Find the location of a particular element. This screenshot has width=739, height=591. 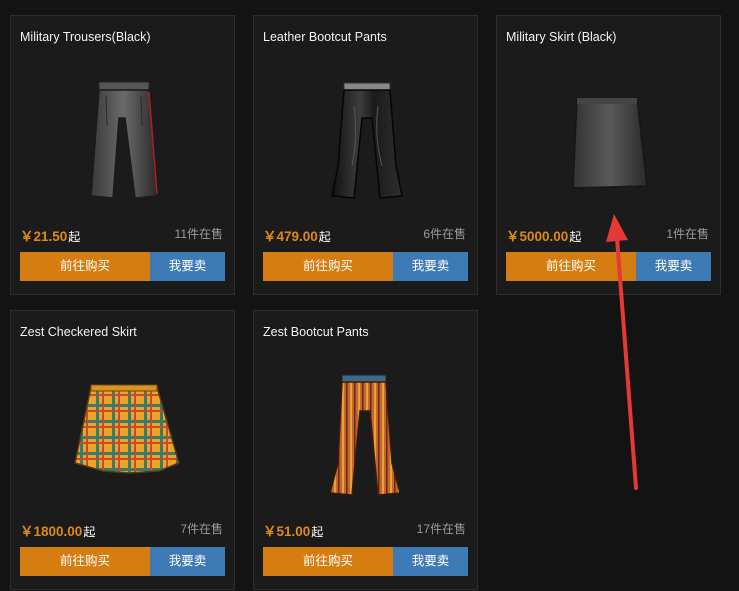

item-price: ￥479.00起 is located at coordinates (297, 235).